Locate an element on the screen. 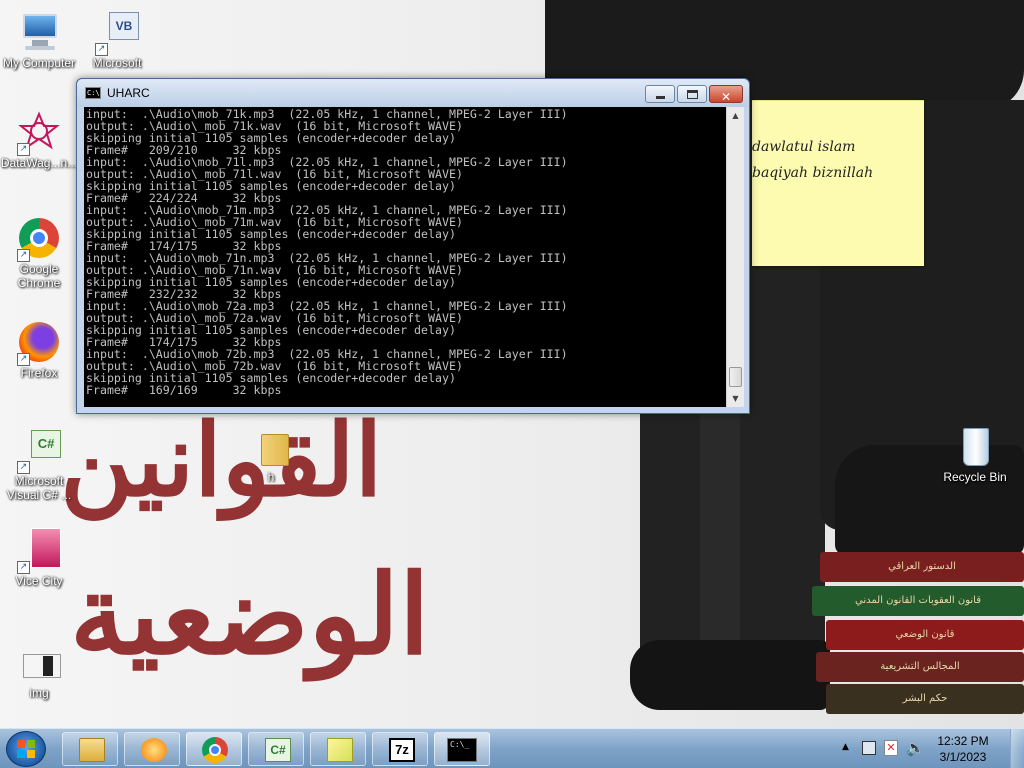  taskbar-command-prompt: C:\_ is located at coordinates (462, 749).